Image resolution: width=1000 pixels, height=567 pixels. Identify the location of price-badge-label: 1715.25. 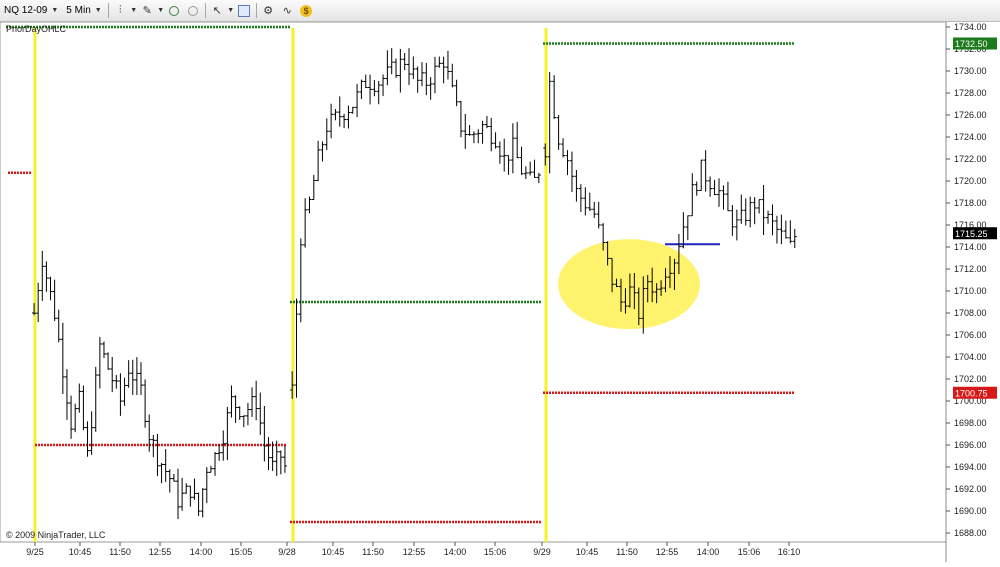
(971, 234).